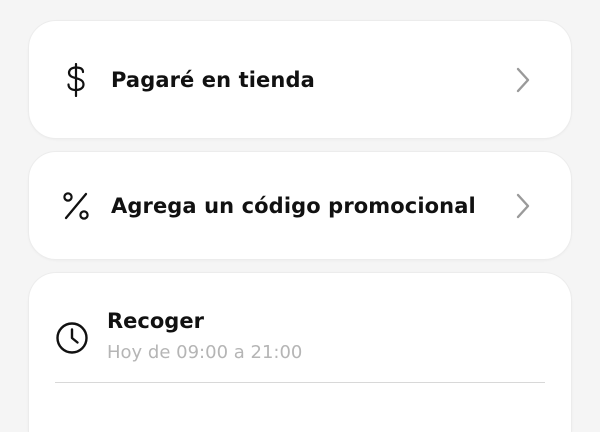  What do you see at coordinates (155, 321) in the screenshot?
I see `pickup-title: Recoger` at bounding box center [155, 321].